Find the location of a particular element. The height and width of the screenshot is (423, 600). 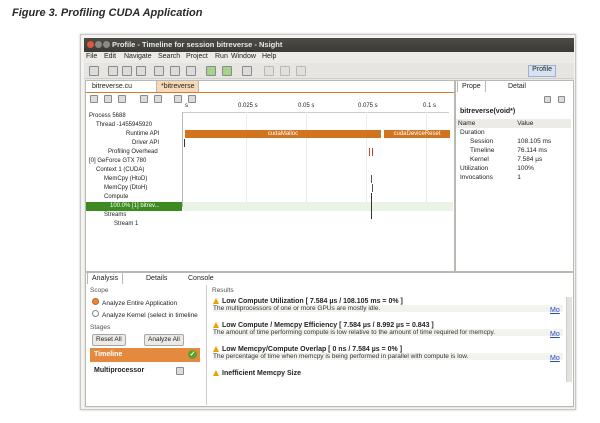

tree-row-memcpy-htod: MemCpy (HtoD) is located at coordinates (143, 179).